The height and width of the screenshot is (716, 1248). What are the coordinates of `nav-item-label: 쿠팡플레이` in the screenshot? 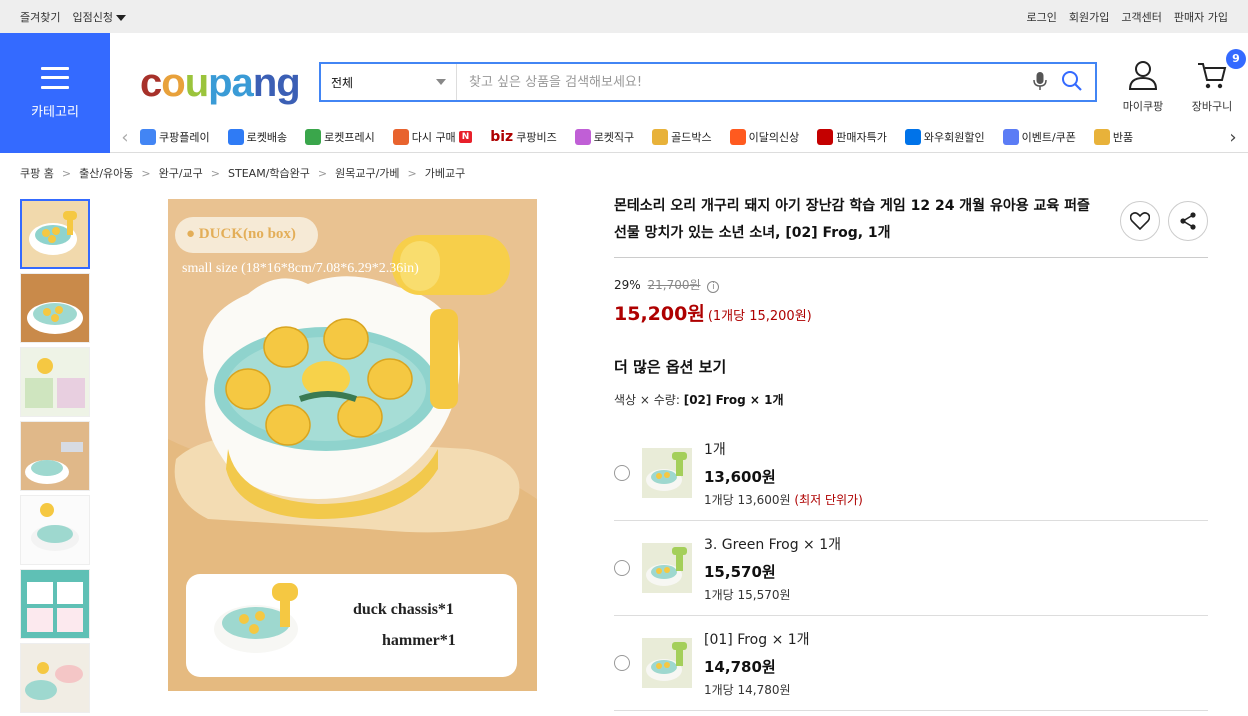 It's located at (184, 137).